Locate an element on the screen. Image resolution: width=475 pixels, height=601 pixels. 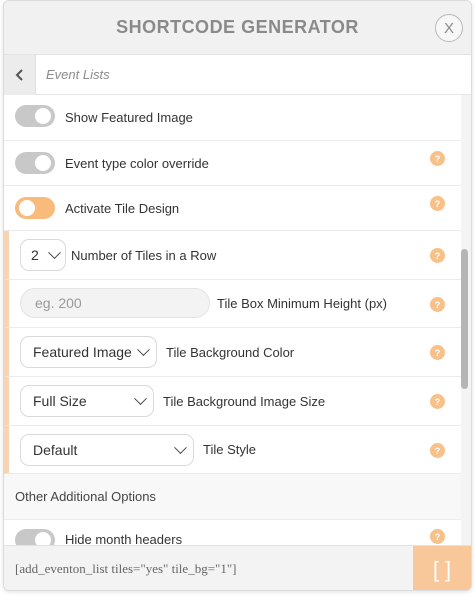
brackets-icon: [ ] is located at coordinates (442, 569).